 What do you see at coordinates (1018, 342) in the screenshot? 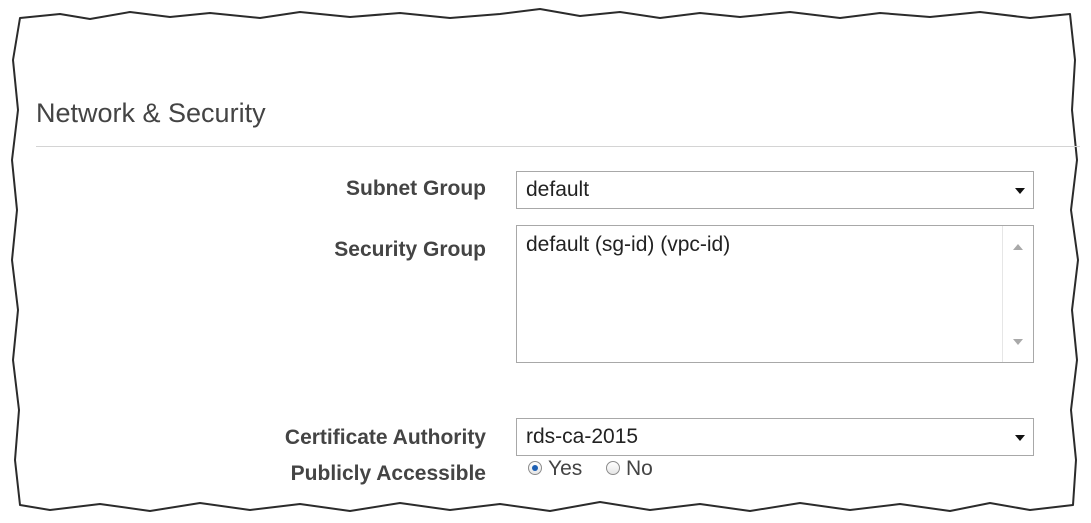
I see `scroll-down-arrow-icon` at bounding box center [1018, 342].